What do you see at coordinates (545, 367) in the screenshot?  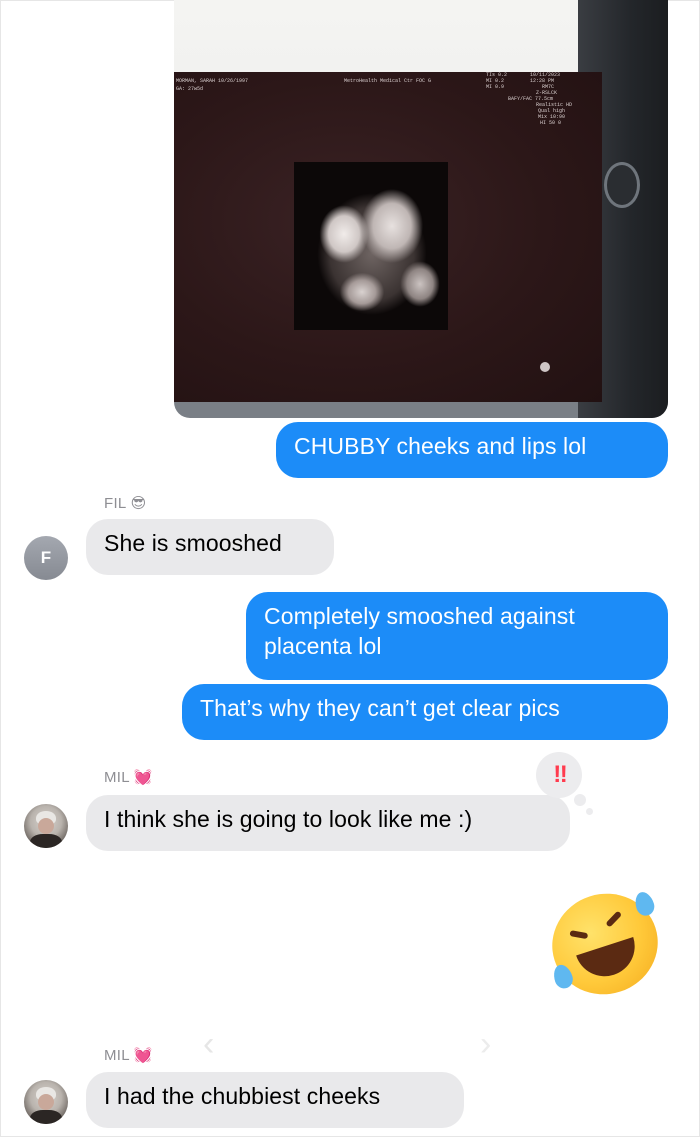 I see `ultrasound-marker-dot` at bounding box center [545, 367].